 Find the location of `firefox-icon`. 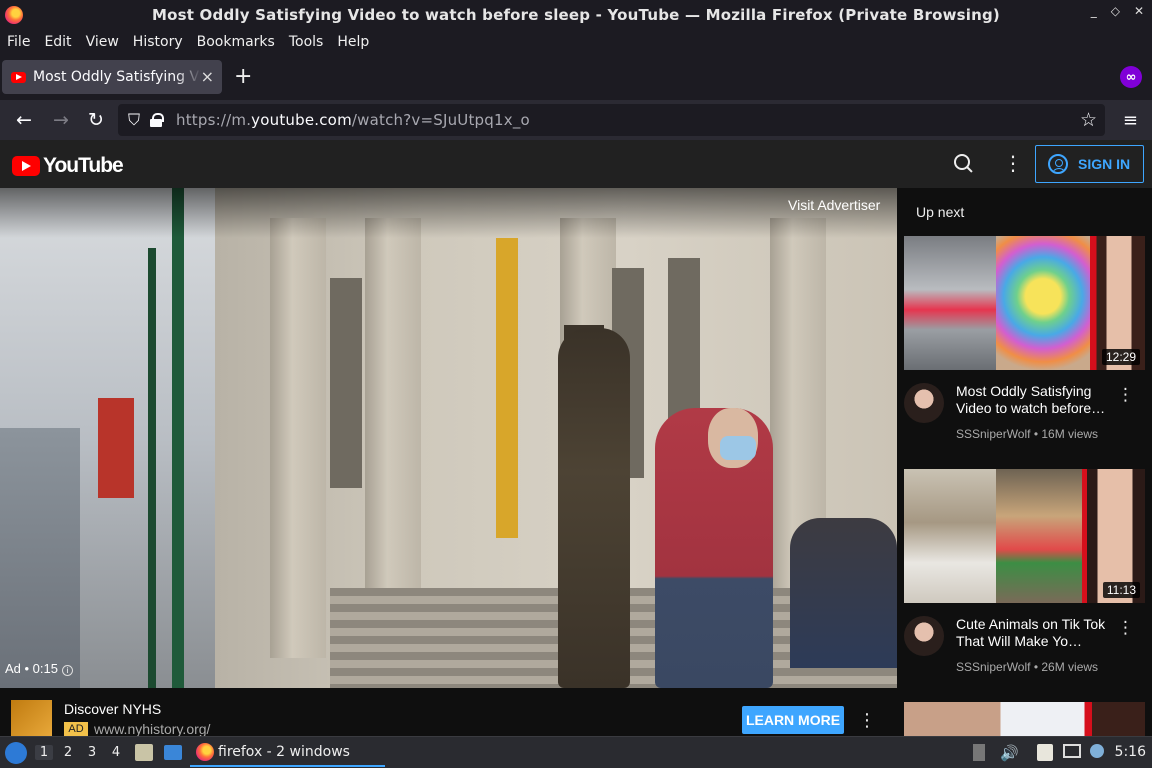

firefox-icon is located at coordinates (205, 751).